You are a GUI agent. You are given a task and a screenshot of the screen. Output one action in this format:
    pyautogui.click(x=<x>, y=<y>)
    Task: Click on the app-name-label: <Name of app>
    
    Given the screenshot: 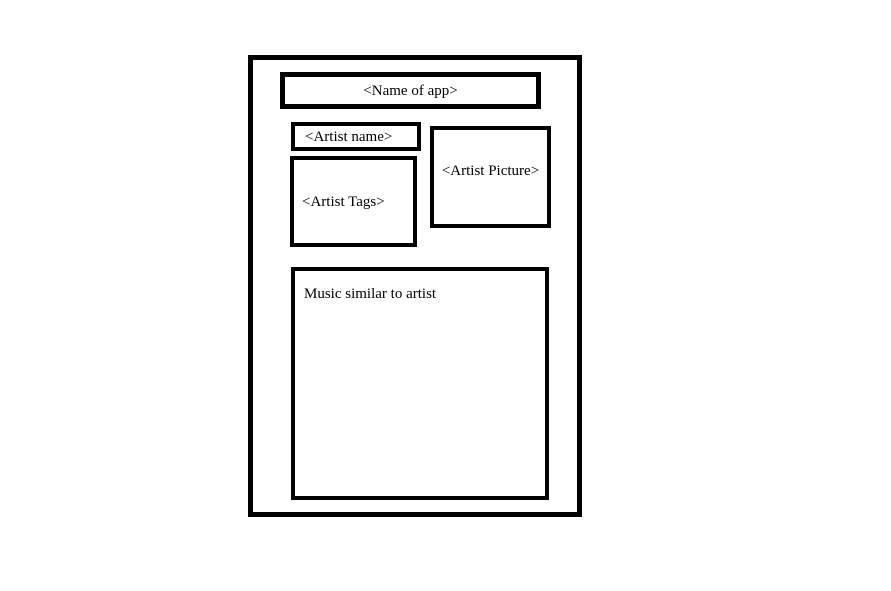 What is the action you would take?
    pyautogui.click(x=410, y=90)
    